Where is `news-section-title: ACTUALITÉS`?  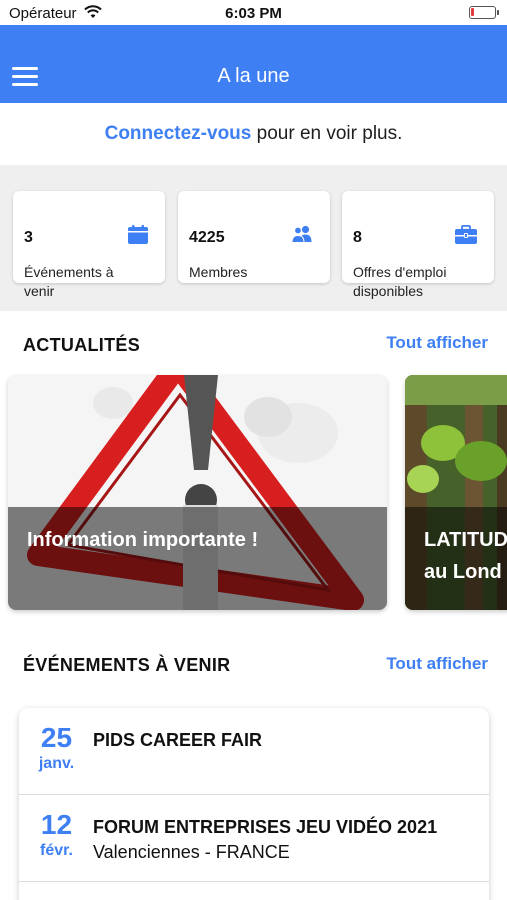
news-section-title: ACTUALITÉS is located at coordinates (81, 345).